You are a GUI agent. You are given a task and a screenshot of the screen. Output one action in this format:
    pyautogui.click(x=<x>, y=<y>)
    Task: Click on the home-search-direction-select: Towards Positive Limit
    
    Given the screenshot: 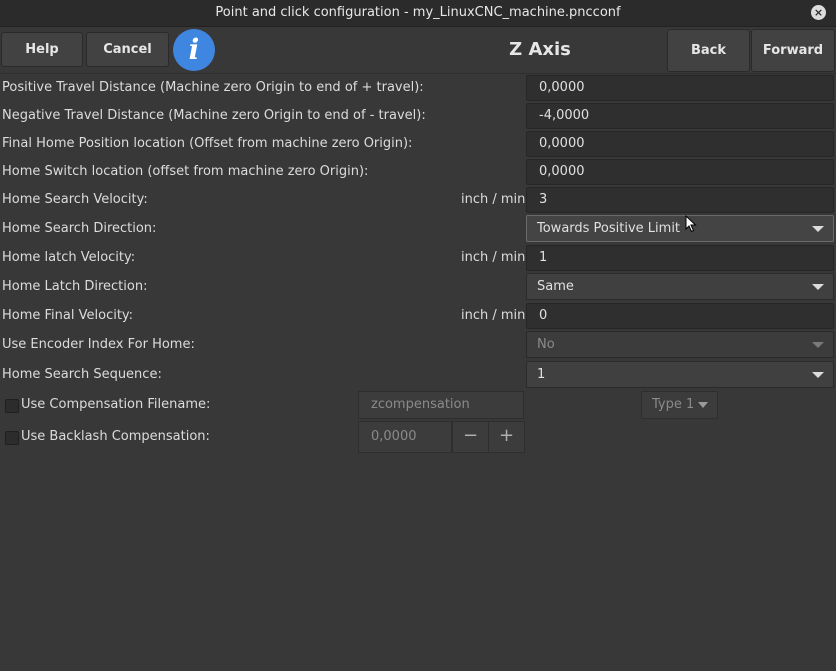 What is the action you would take?
    pyautogui.click(x=680, y=228)
    